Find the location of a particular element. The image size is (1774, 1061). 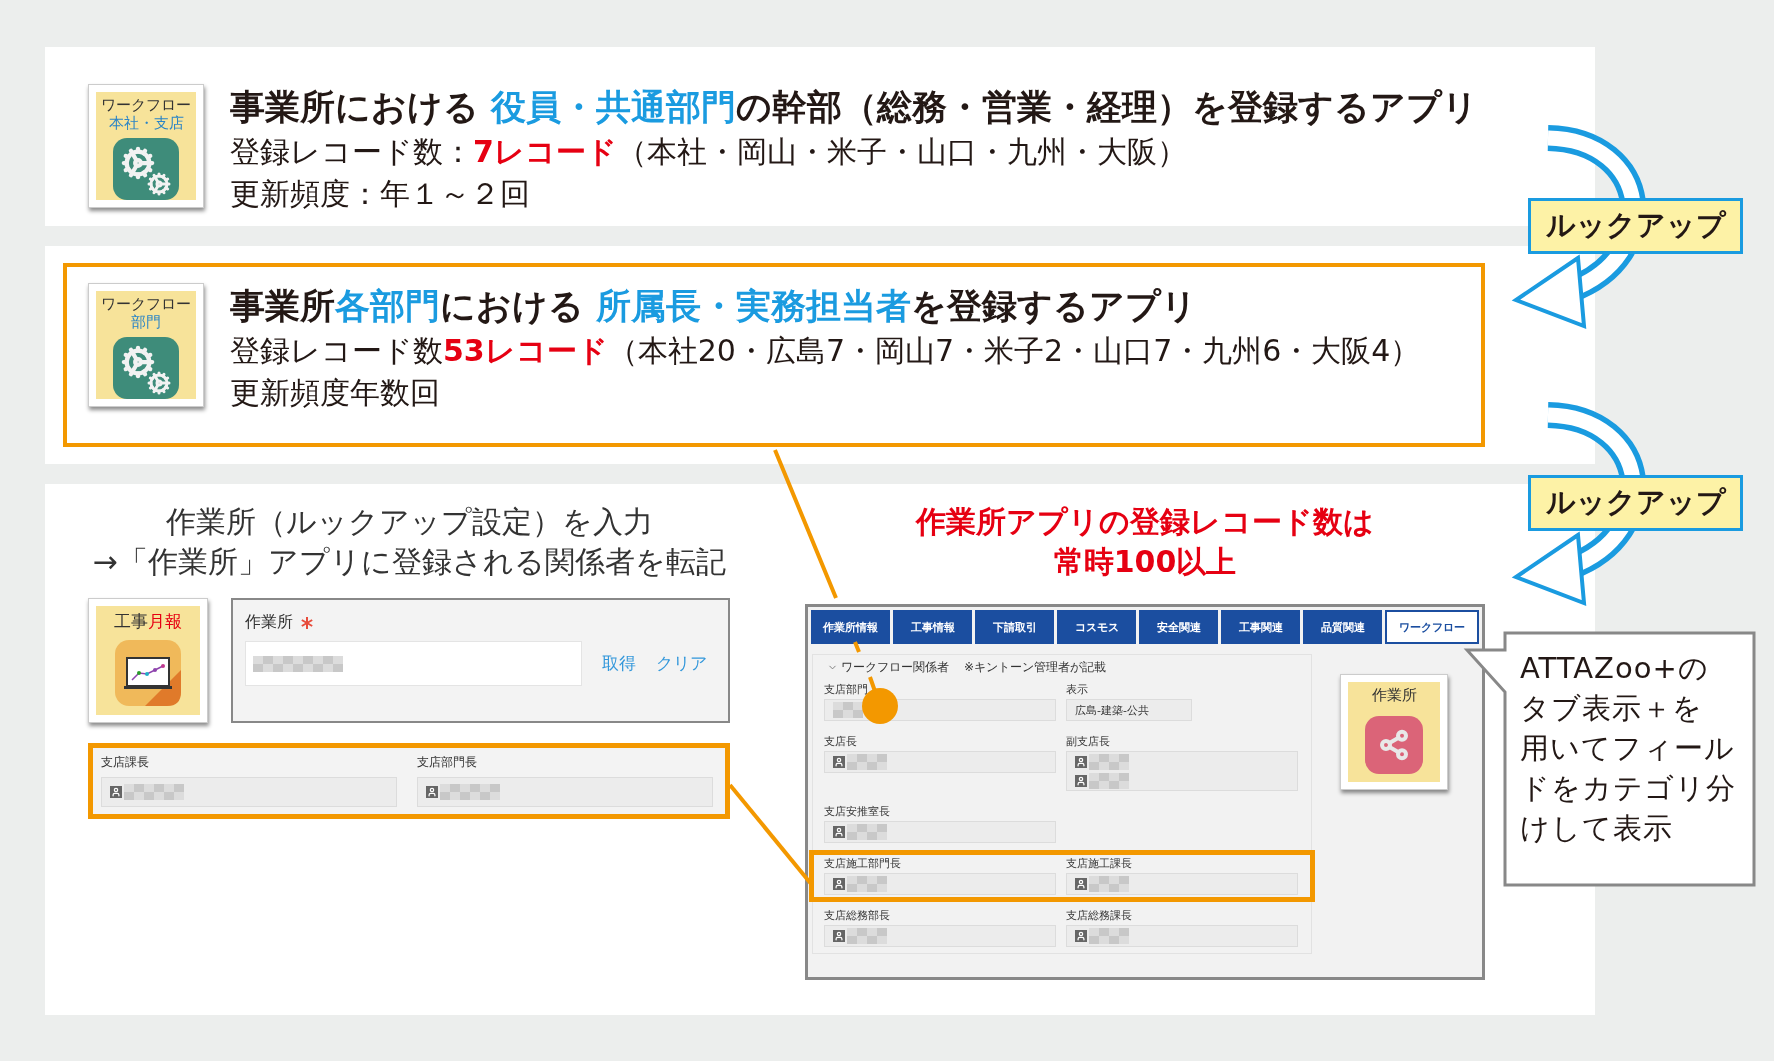

app-info: 更新頻度：年１～２回 is located at coordinates (380, 194).